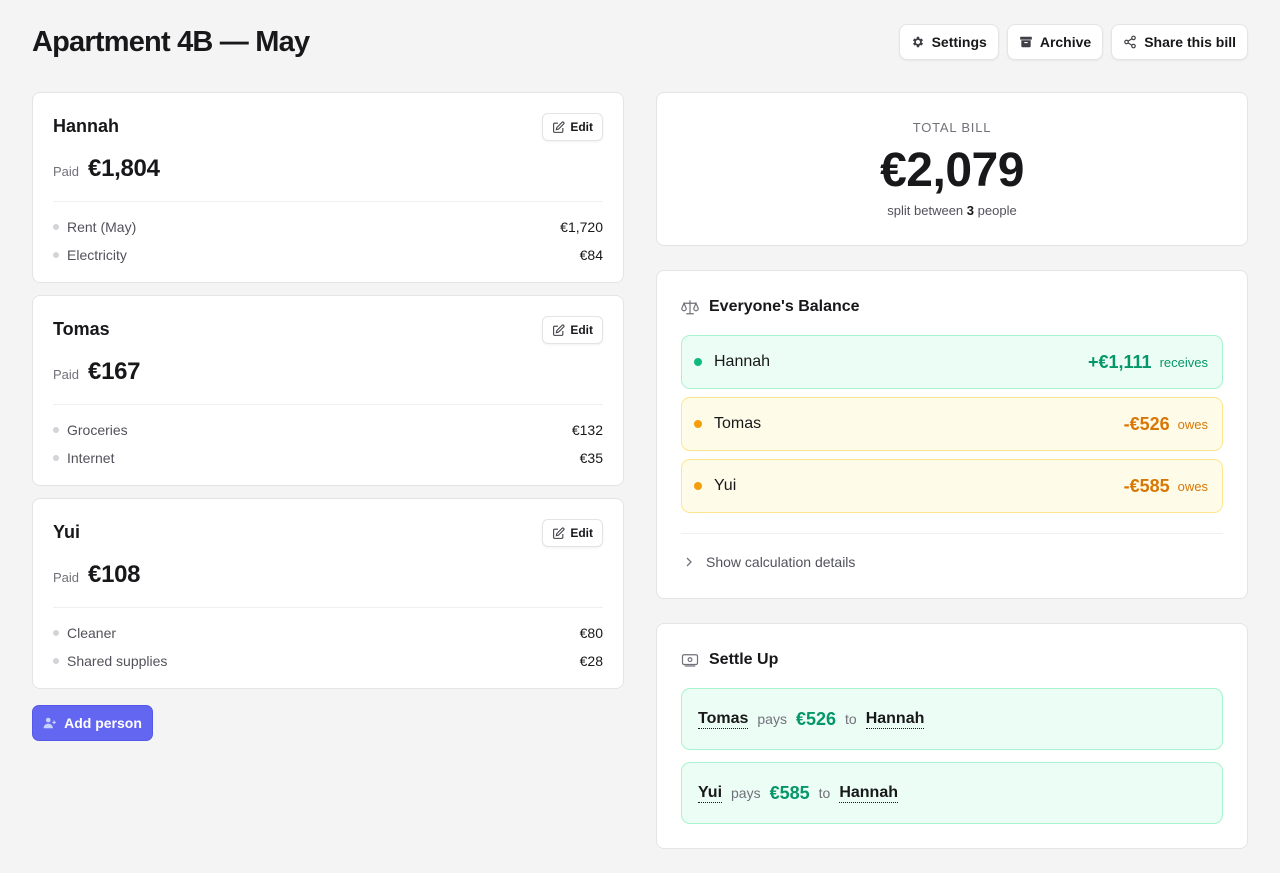  Describe the element at coordinates (952, 210) in the screenshot. I see `split-summary: split between 3 people` at that location.